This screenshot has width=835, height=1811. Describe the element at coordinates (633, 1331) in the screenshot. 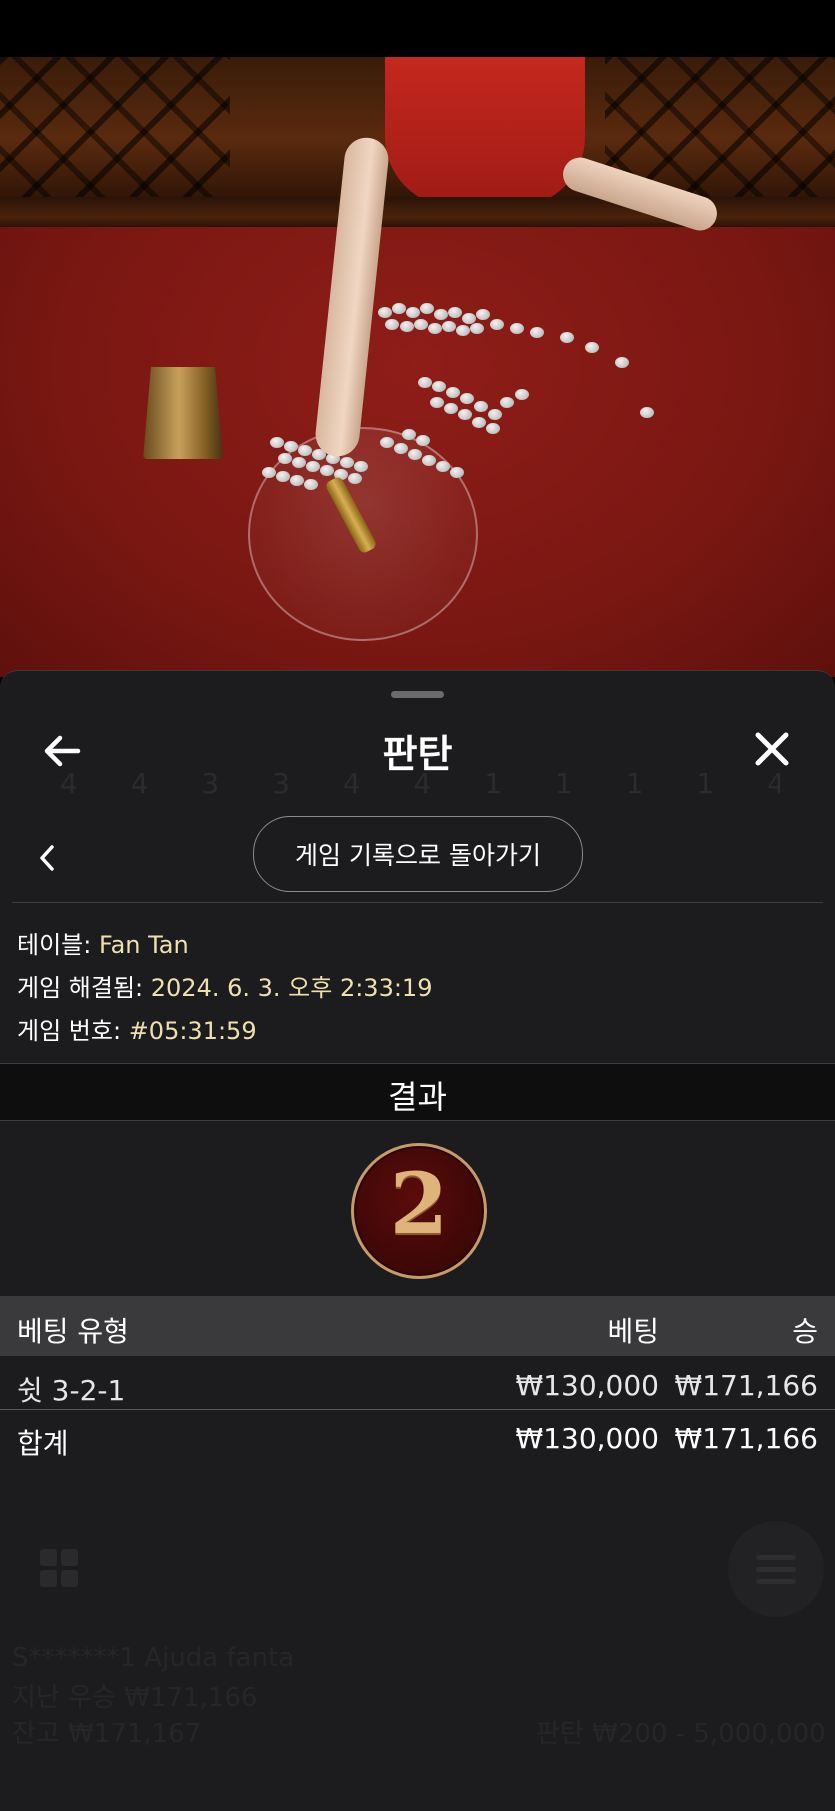

I see `column-bet: 베팅` at that location.